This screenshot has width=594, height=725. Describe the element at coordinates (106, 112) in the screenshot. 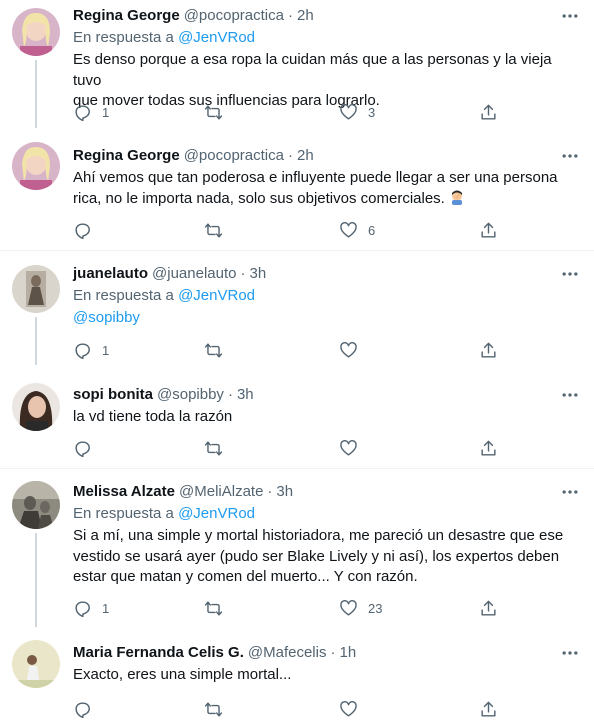

I see `reply-count: 1` at that location.